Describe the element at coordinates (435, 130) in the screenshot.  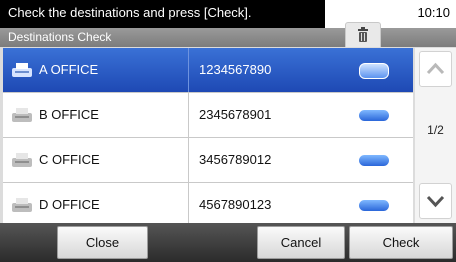
I see `page-indicator: 1/2` at that location.